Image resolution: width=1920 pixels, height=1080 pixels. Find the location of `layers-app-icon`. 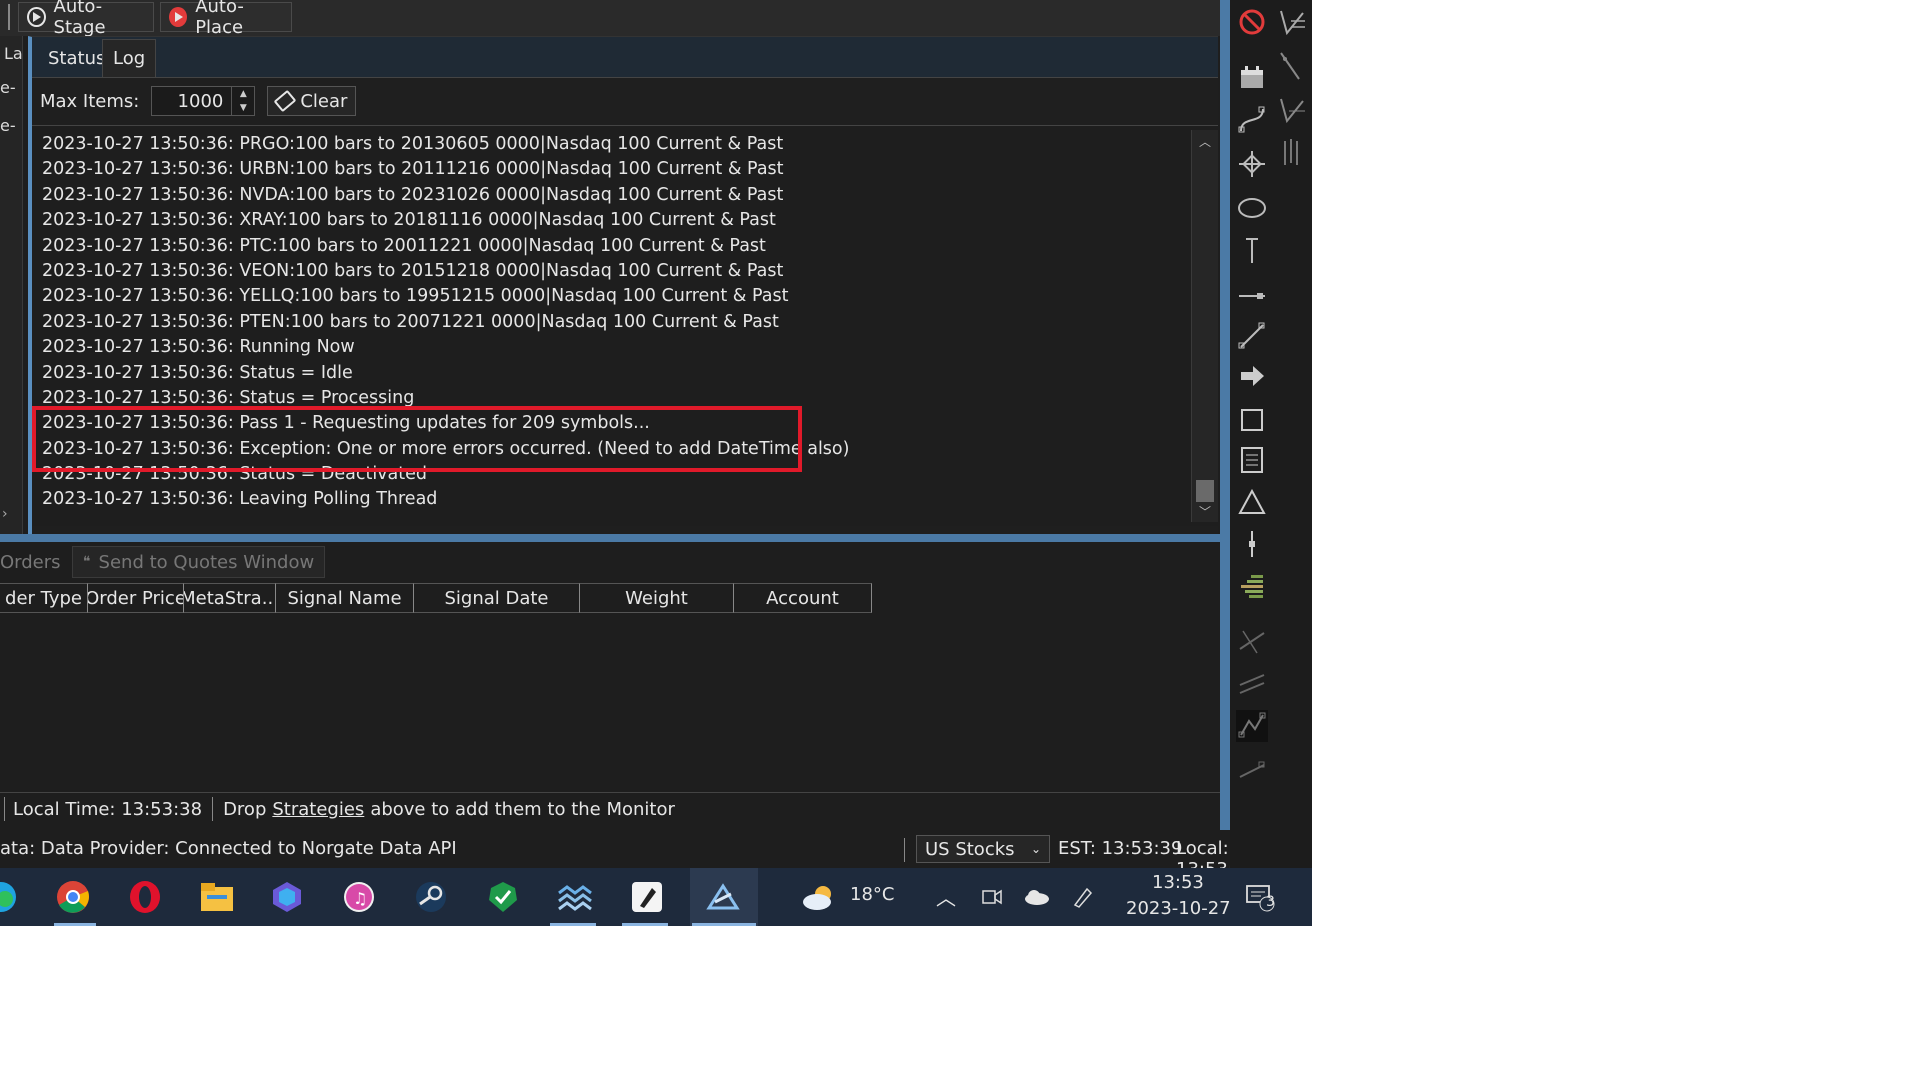

layers-app-icon is located at coordinates (575, 897).